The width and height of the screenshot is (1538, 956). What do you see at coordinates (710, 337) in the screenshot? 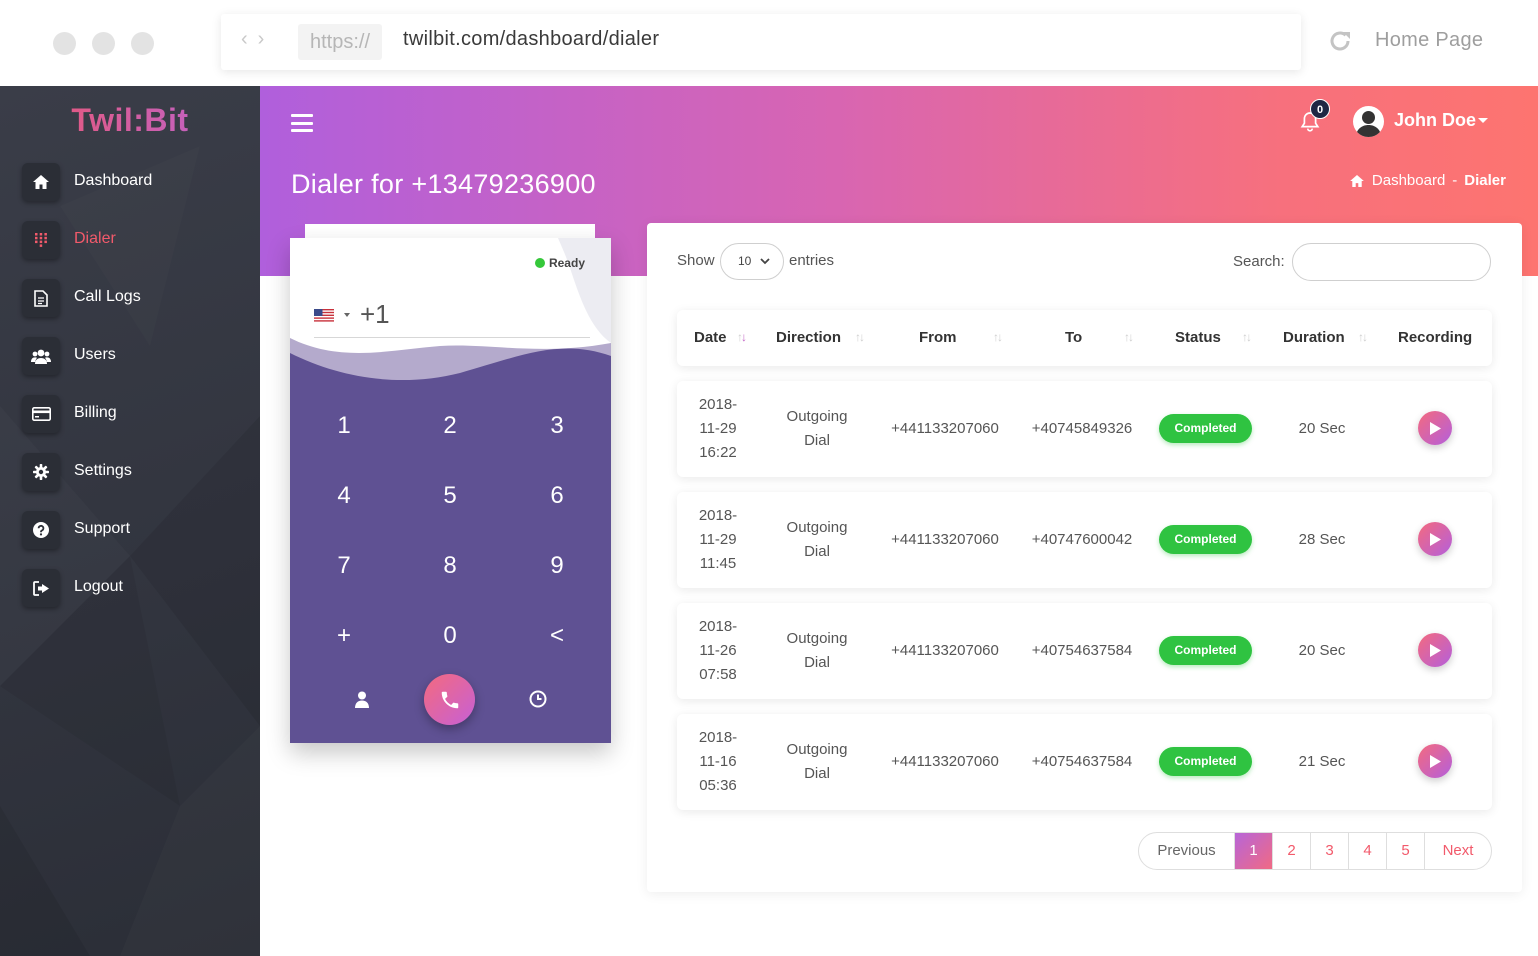
I see `column-header-date: Date` at bounding box center [710, 337].